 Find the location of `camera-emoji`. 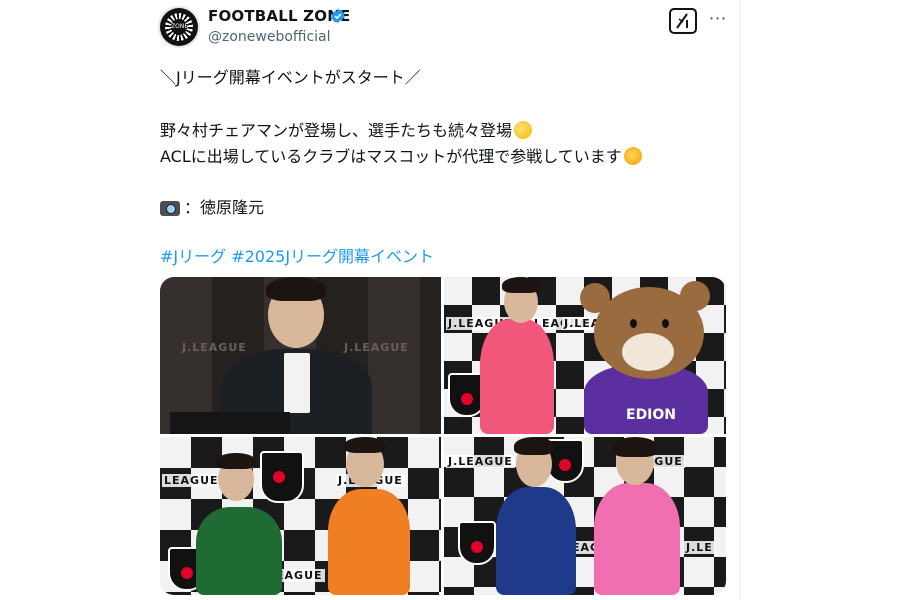

camera-emoji is located at coordinates (170, 208).